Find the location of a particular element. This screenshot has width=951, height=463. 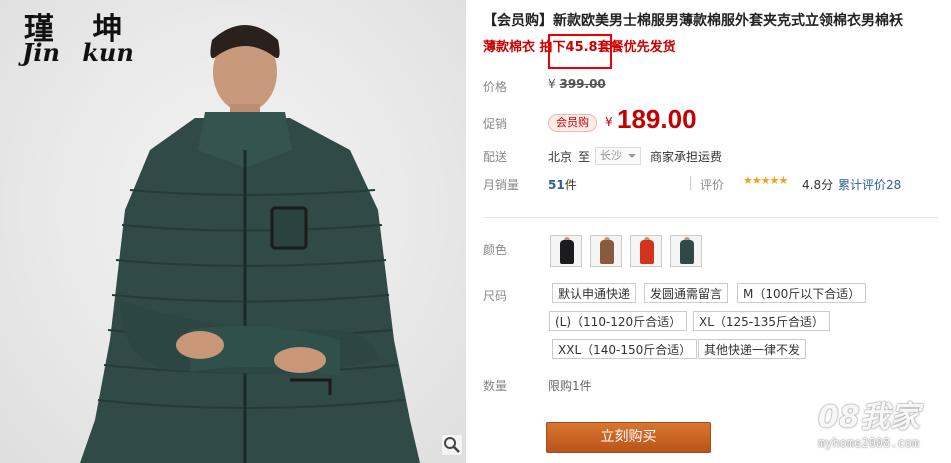

original-price-value: 399.00 is located at coordinates (582, 84).